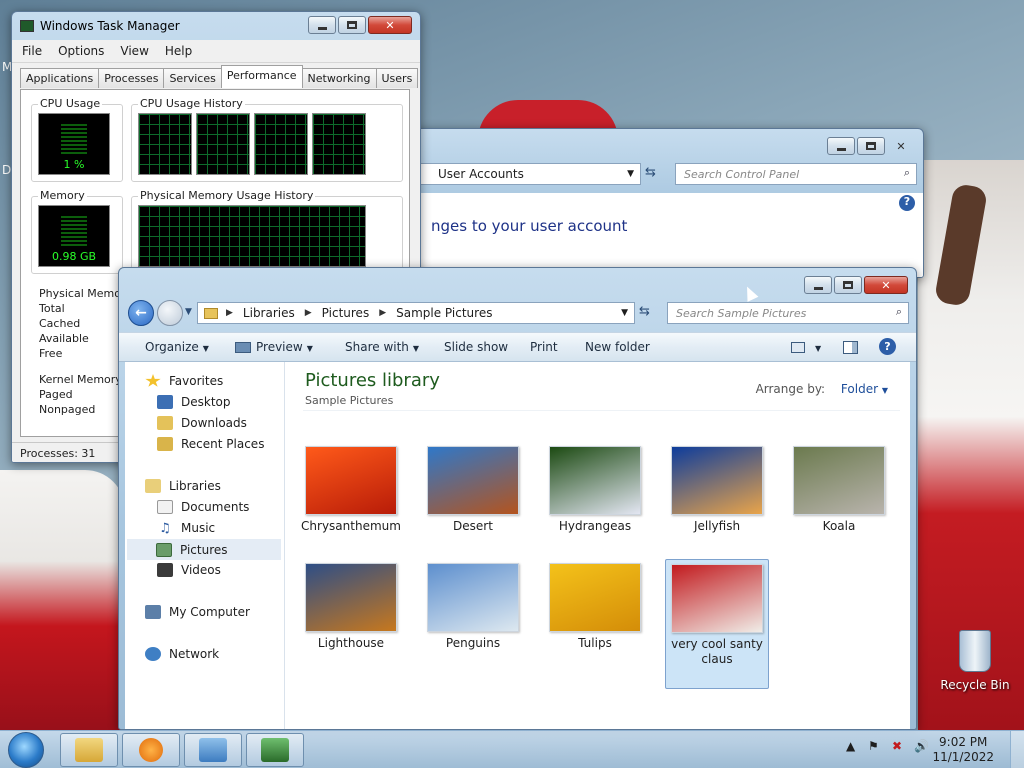 The width and height of the screenshot is (1024, 768). I want to click on nav-my-computer: My Computer, so click(197, 612).